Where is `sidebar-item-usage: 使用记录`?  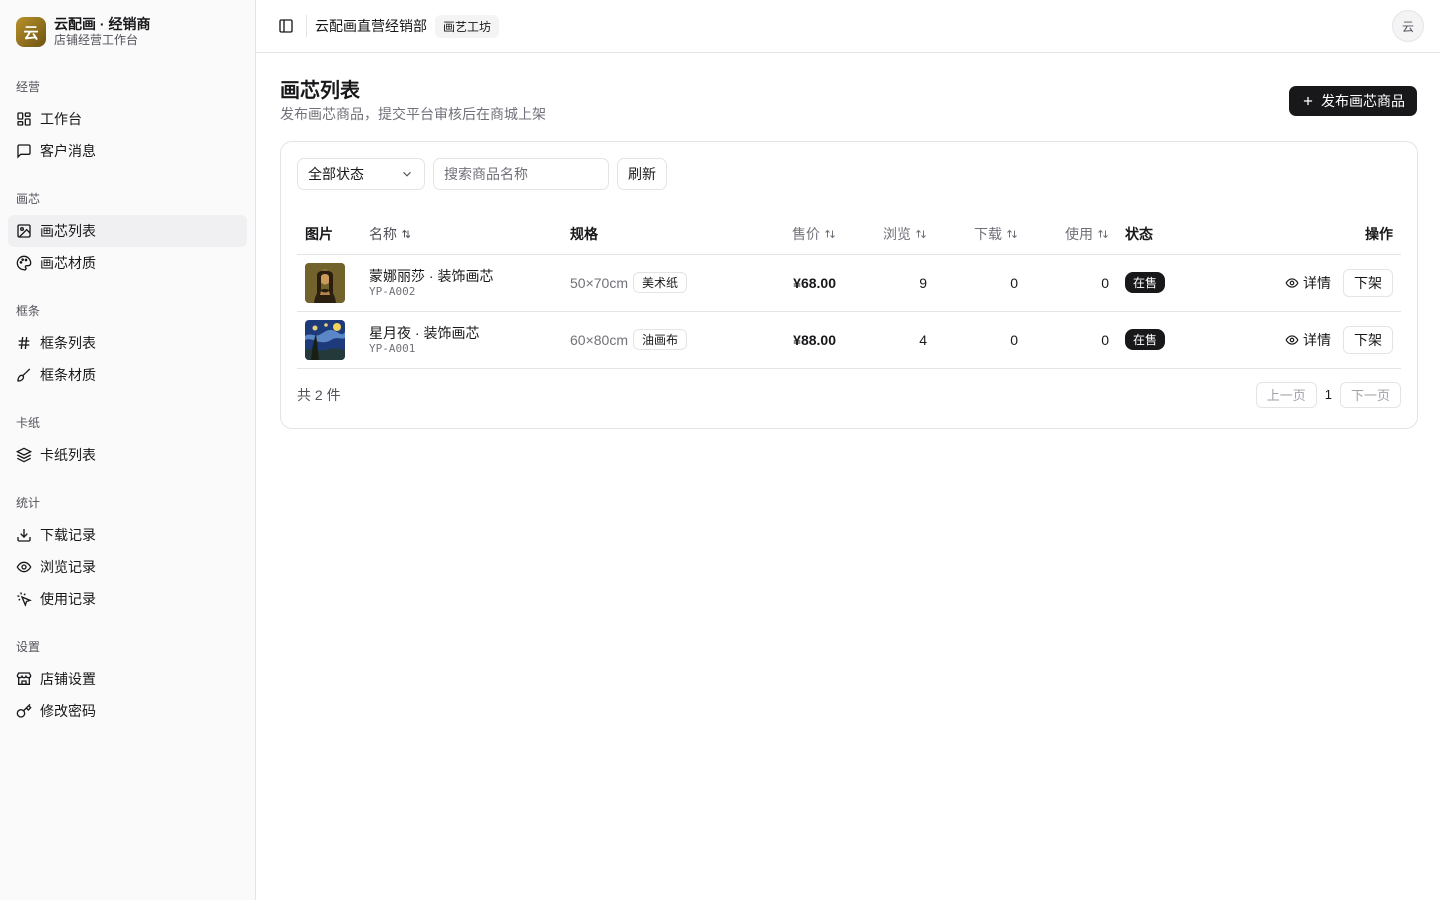 sidebar-item-usage: 使用记录 is located at coordinates (127, 599).